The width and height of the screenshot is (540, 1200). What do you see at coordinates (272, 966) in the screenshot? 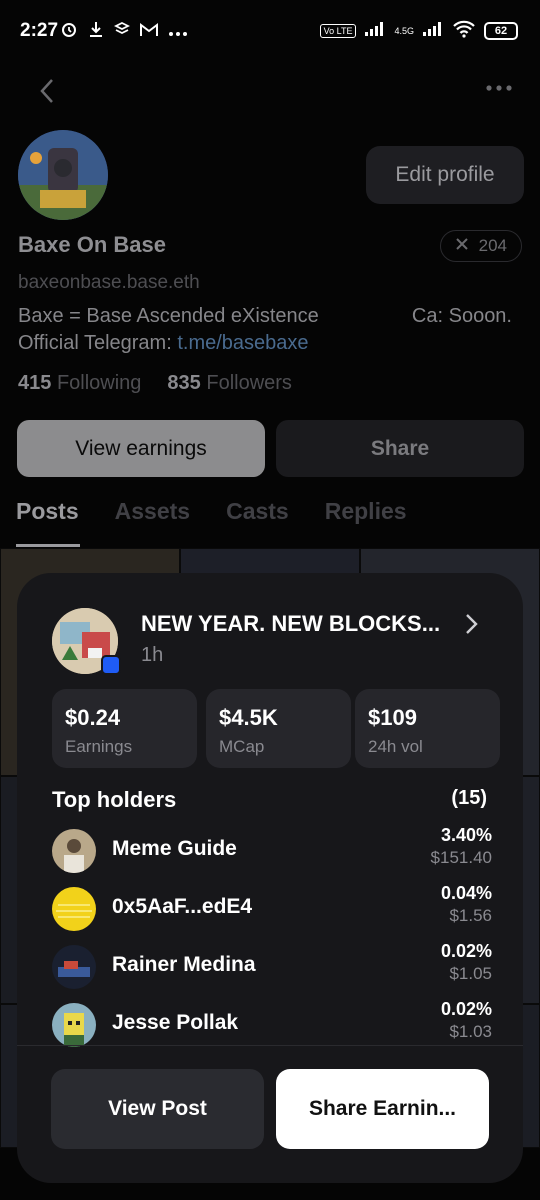
I see `holder-row: Rainer Medina 0.02% $1.05` at bounding box center [272, 966].